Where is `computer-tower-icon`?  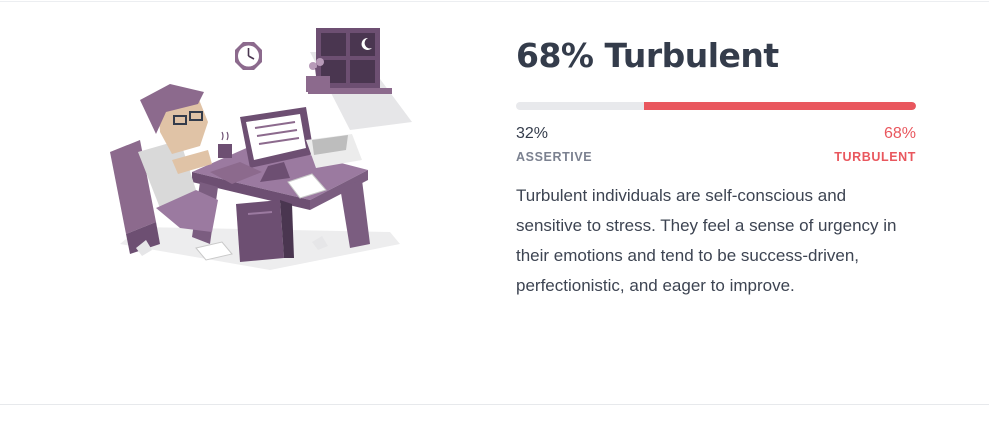 computer-tower-icon is located at coordinates (265, 231).